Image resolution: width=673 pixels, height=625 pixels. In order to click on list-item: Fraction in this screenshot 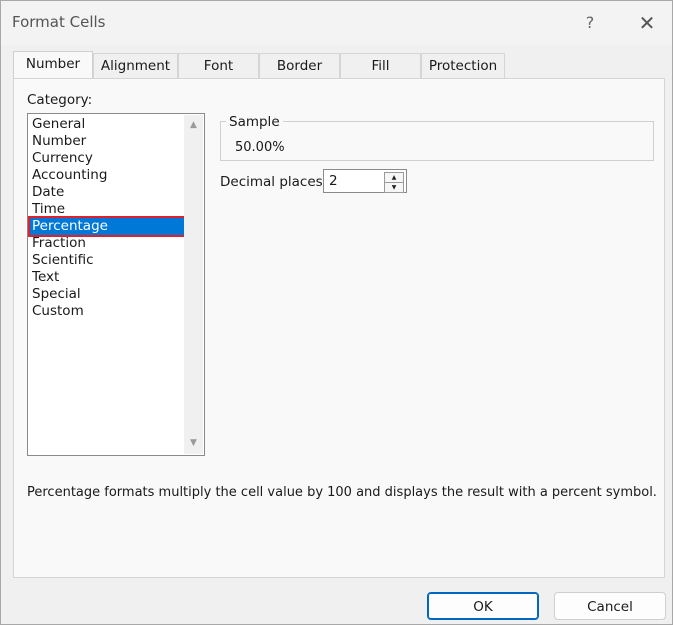, I will do `click(108, 243)`.